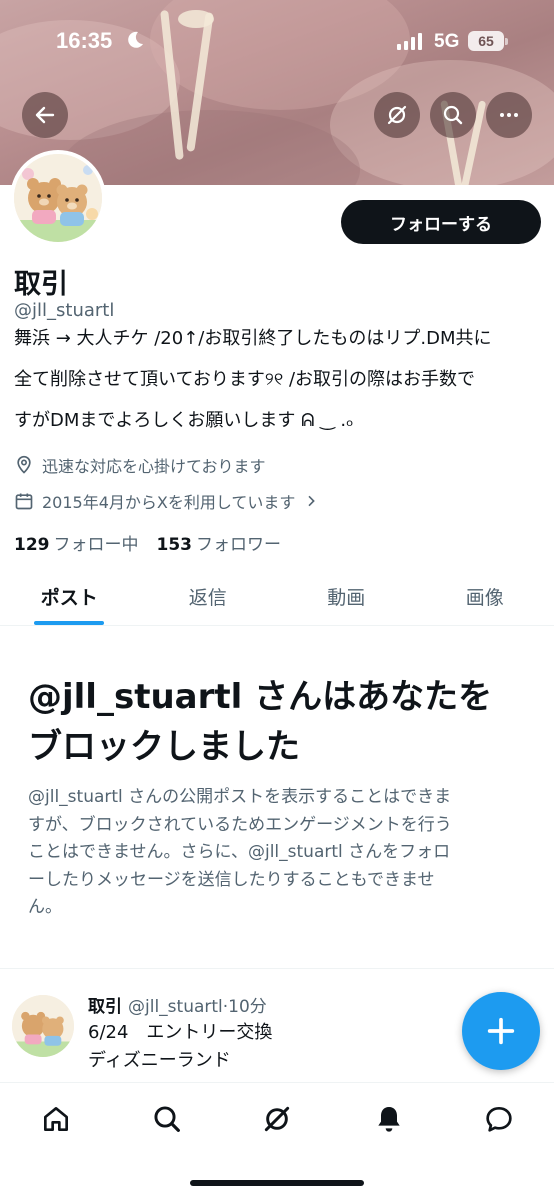  I want to click on profile-joined: 2015年4月からXを利用しています, so click(166, 501).